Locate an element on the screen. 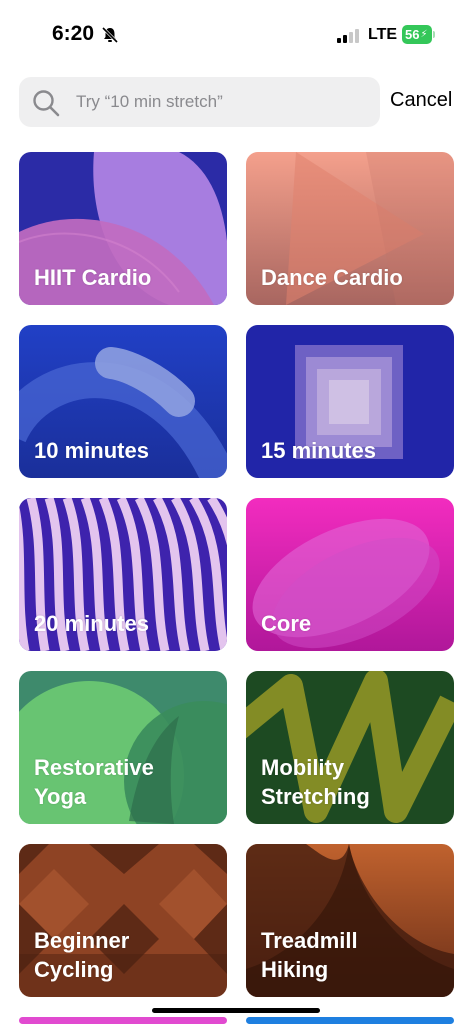 The image size is (472, 1024). category-tile-restorative-yoga: Restorative Yoga is located at coordinates (123, 747).